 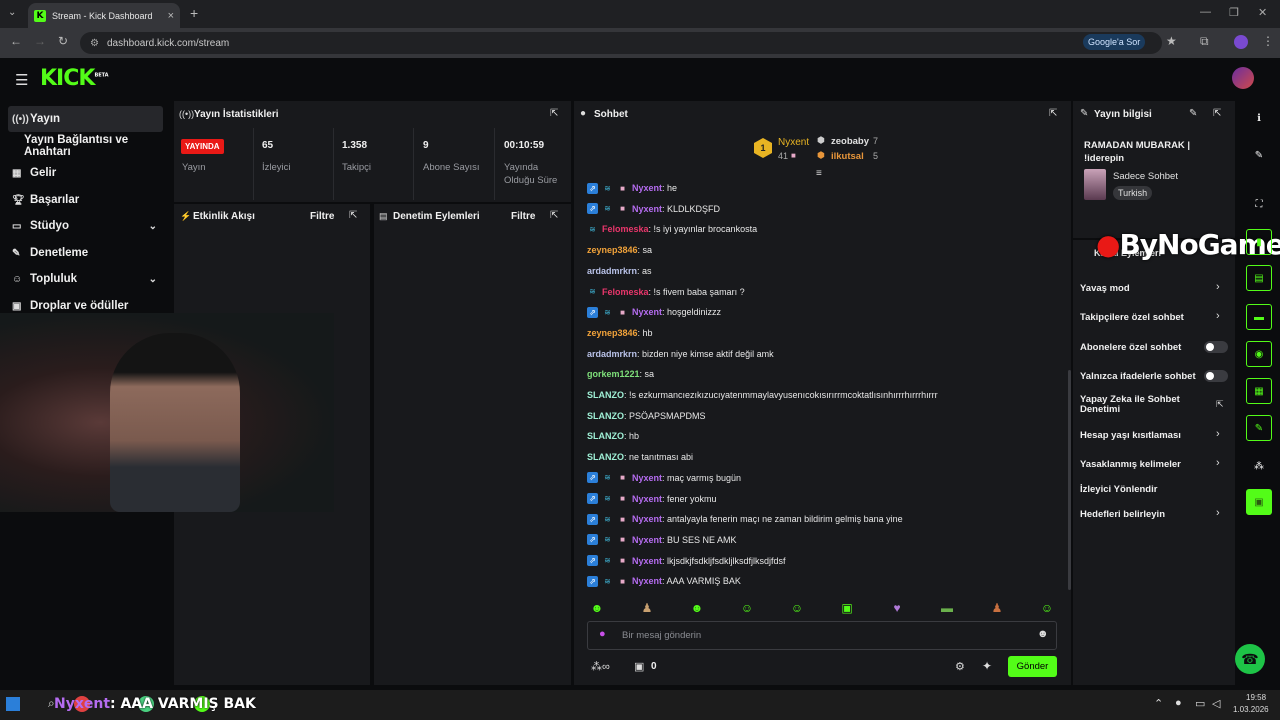 I want to click on add-widget-icon: ▣, so click(x=1259, y=502).